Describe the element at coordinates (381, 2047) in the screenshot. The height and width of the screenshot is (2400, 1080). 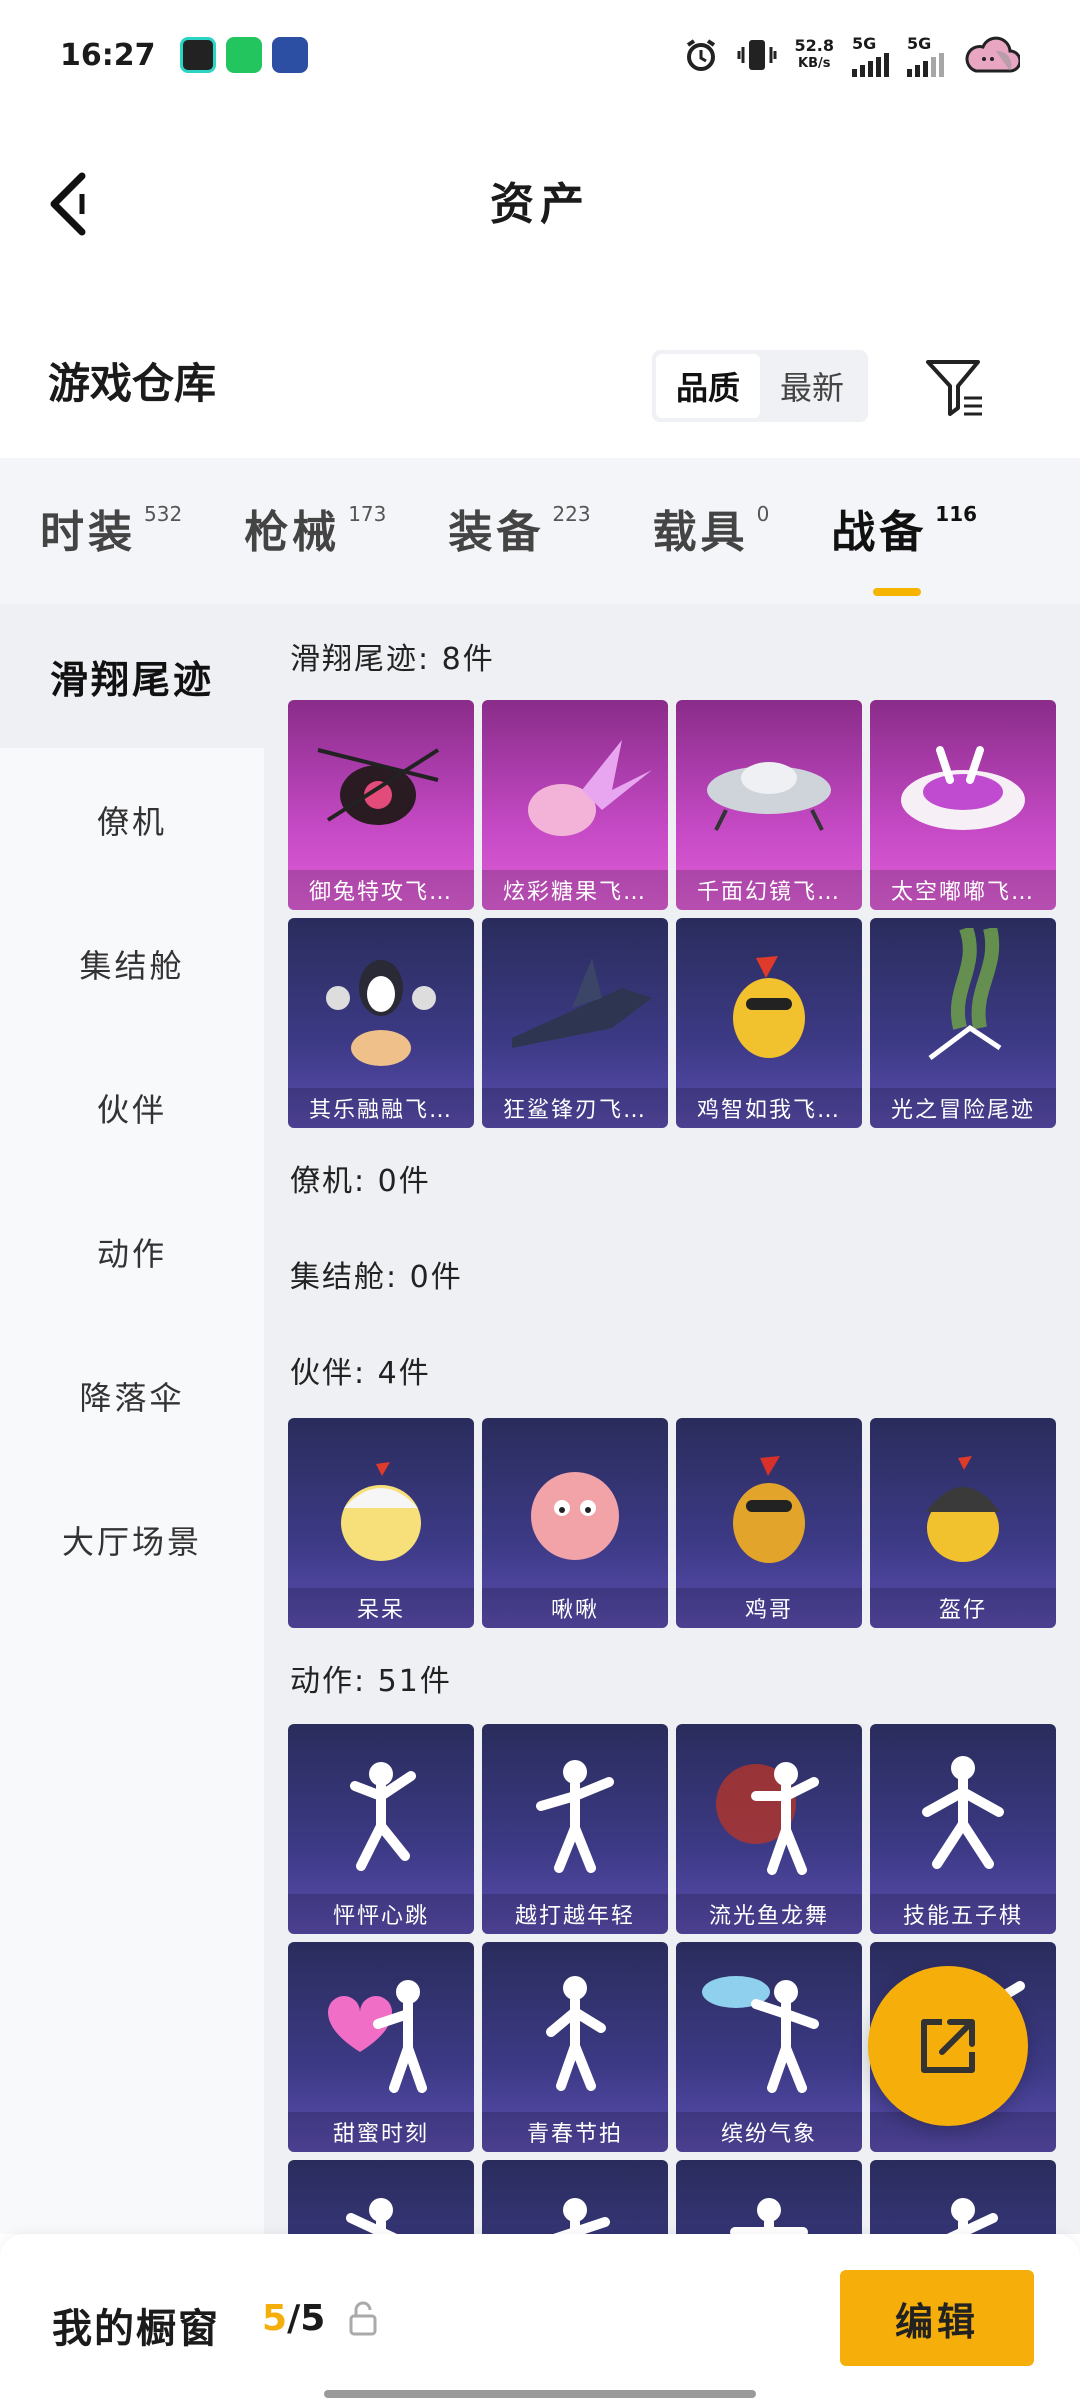
I see `asset-card: 甜蜜时刻` at that location.